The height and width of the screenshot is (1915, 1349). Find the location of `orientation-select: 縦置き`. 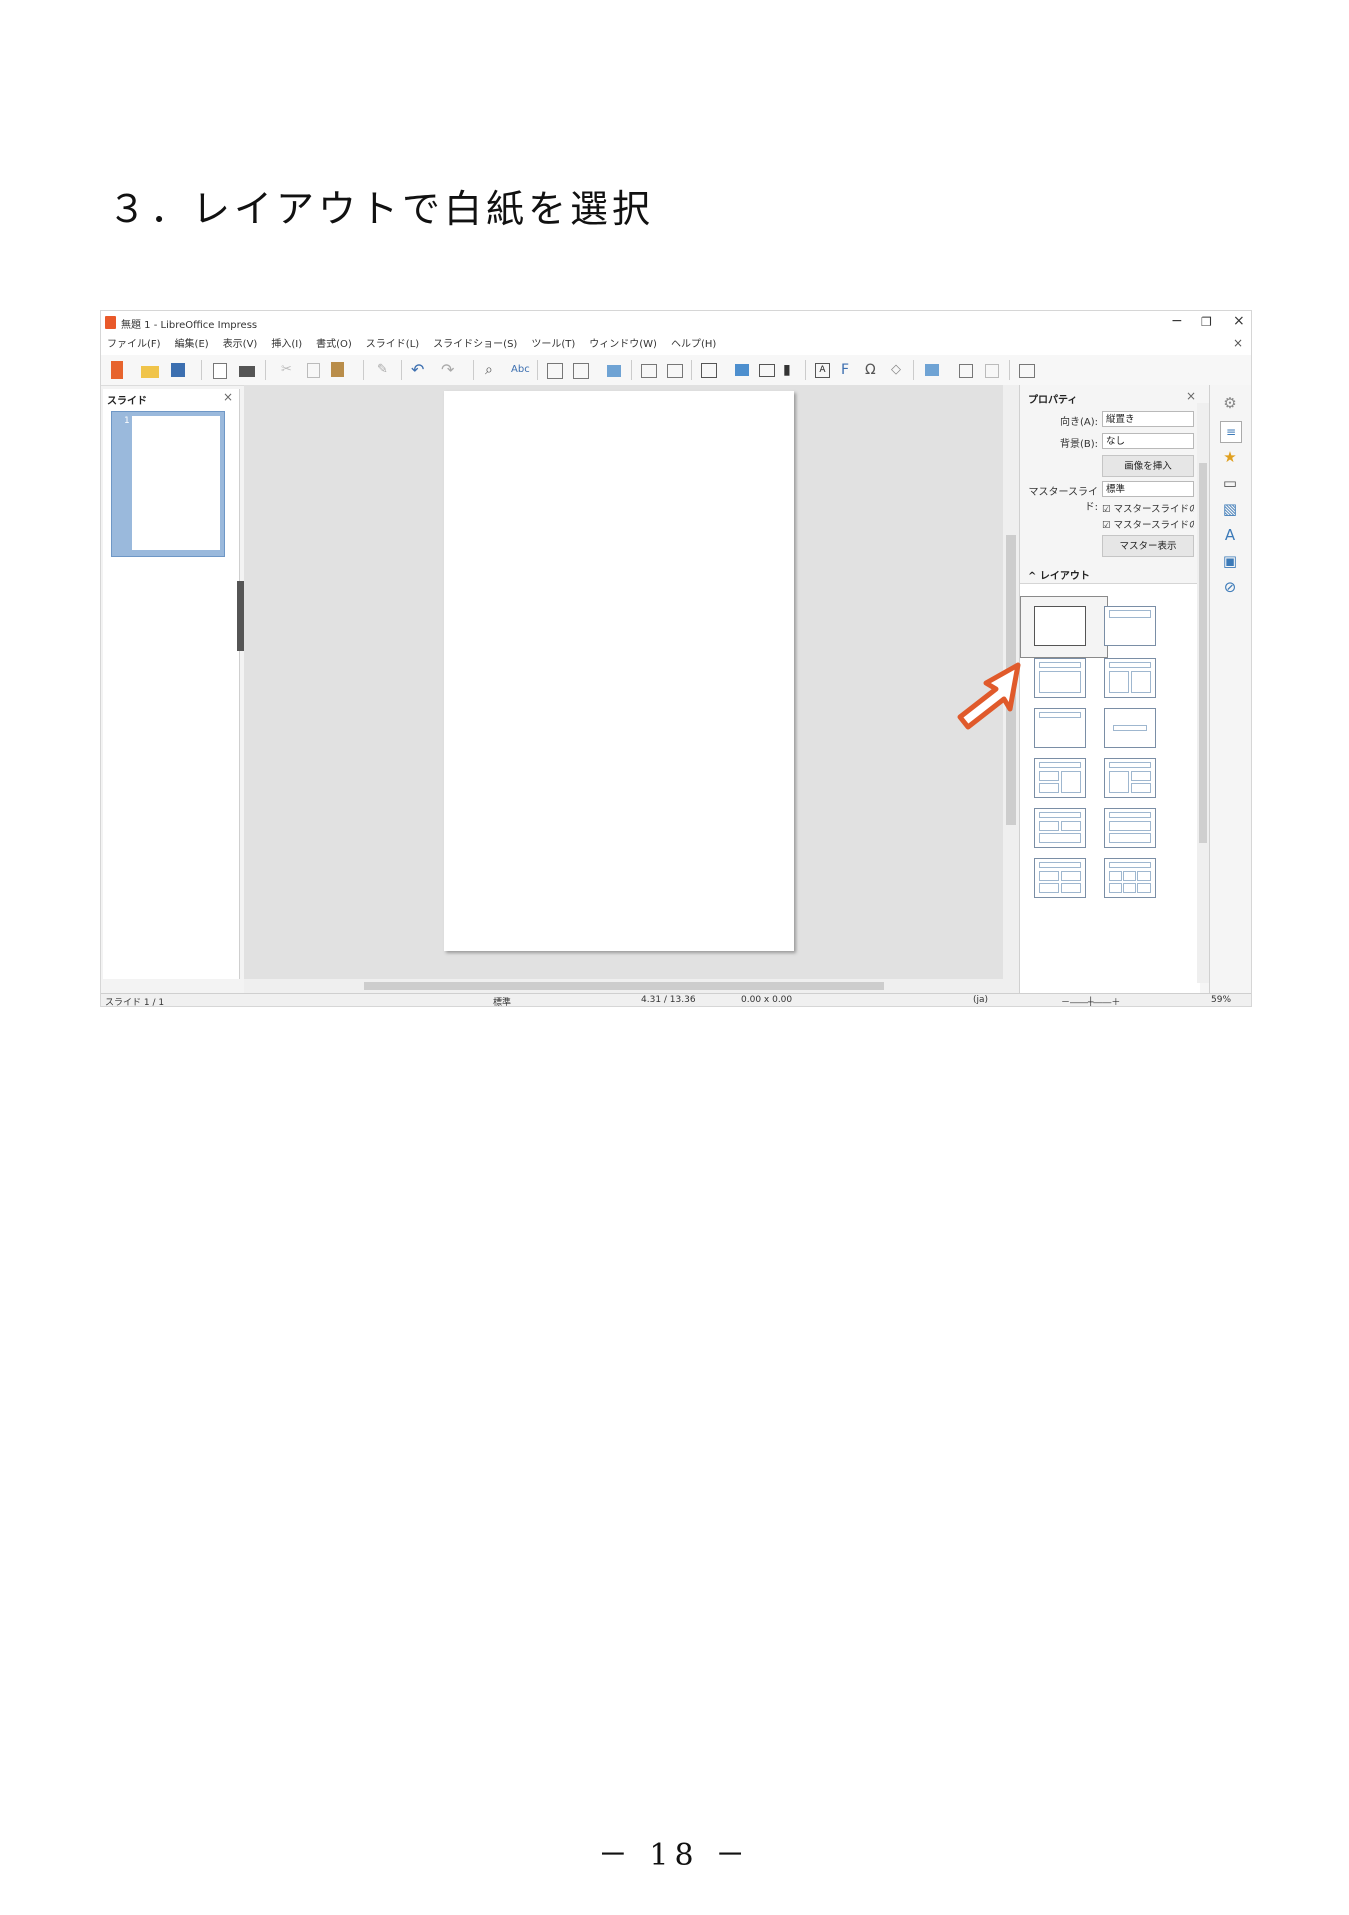

orientation-select: 縦置き is located at coordinates (1148, 419).